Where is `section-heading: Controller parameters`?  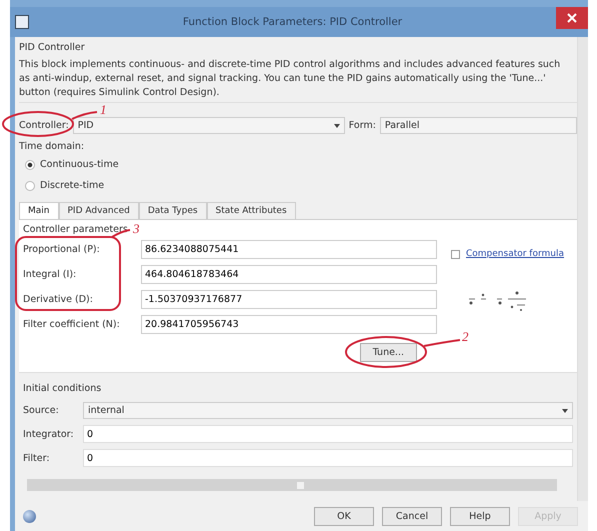 section-heading: Controller parameters is located at coordinates (75, 230).